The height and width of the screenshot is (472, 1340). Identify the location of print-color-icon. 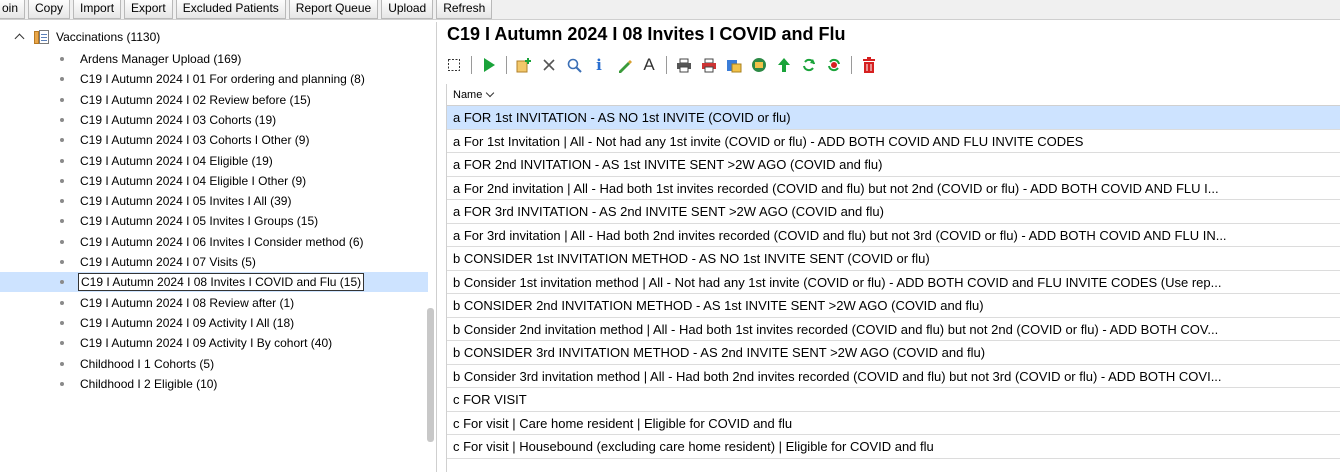
(709, 65).